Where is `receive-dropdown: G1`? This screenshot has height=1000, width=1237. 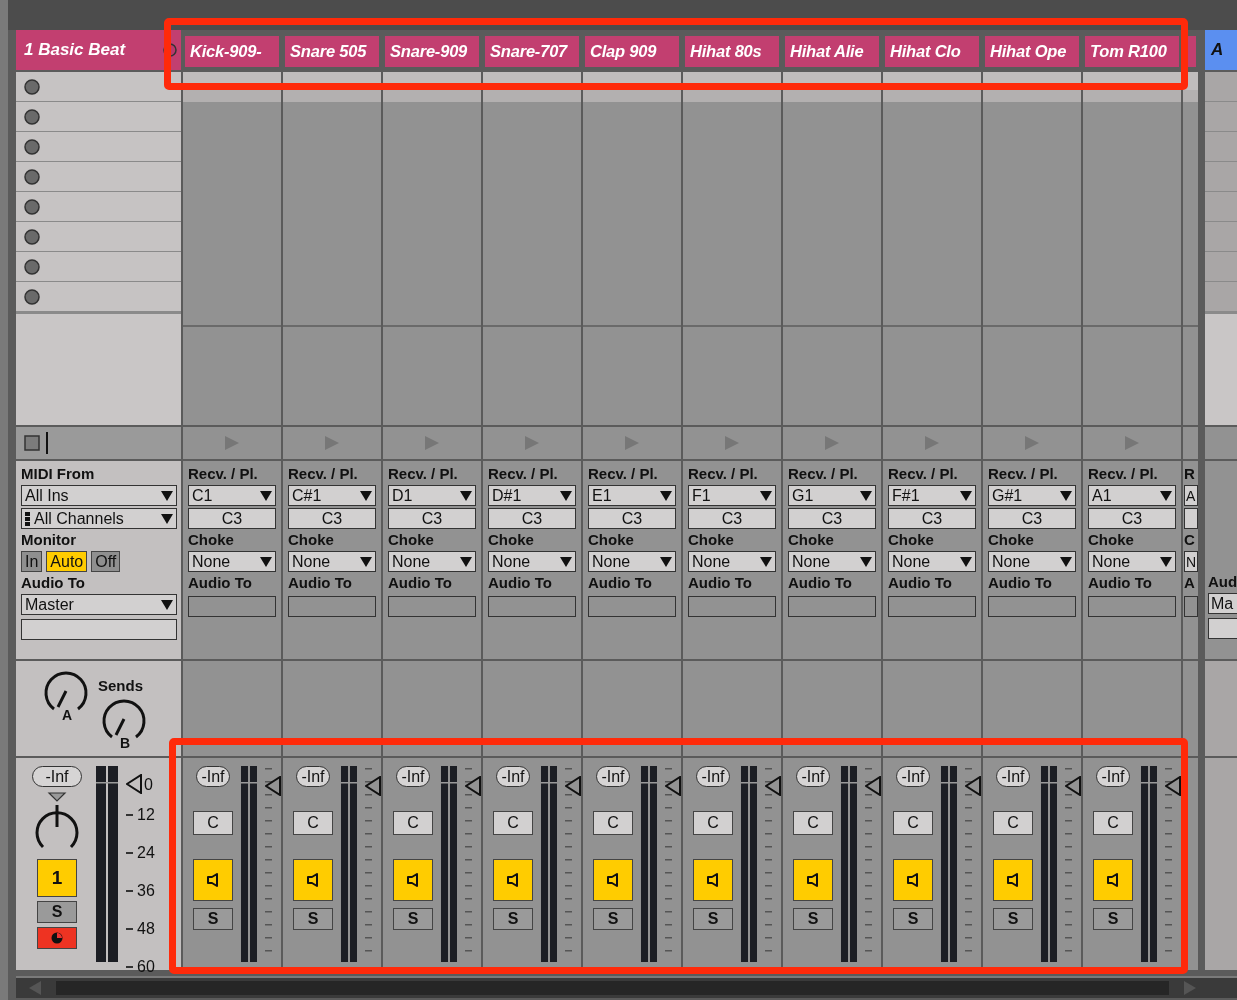 receive-dropdown: G1 is located at coordinates (832, 495).